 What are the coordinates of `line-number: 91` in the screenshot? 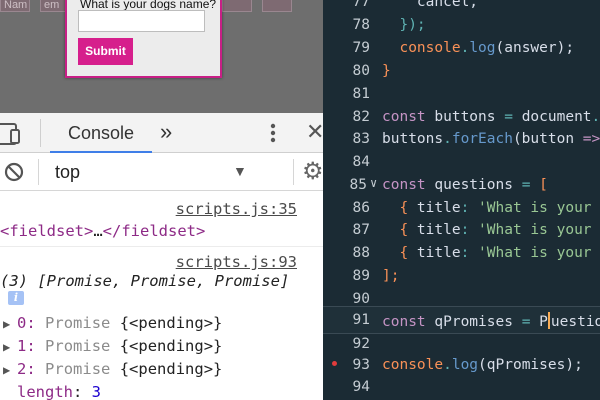 It's located at (361, 320).